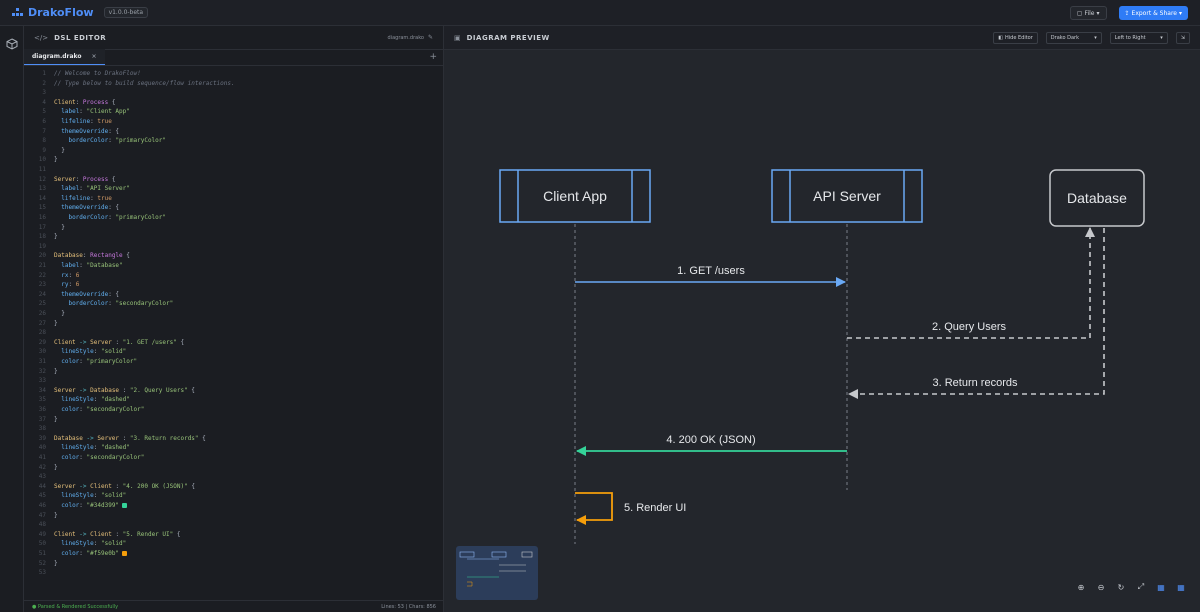  What do you see at coordinates (88, 265) in the screenshot?
I see `code-line: label: "Database"` at bounding box center [88, 265].